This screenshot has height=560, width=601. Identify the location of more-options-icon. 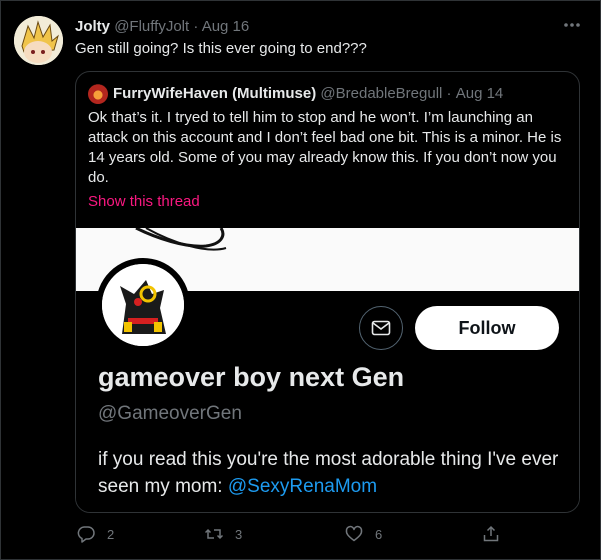
(572, 25).